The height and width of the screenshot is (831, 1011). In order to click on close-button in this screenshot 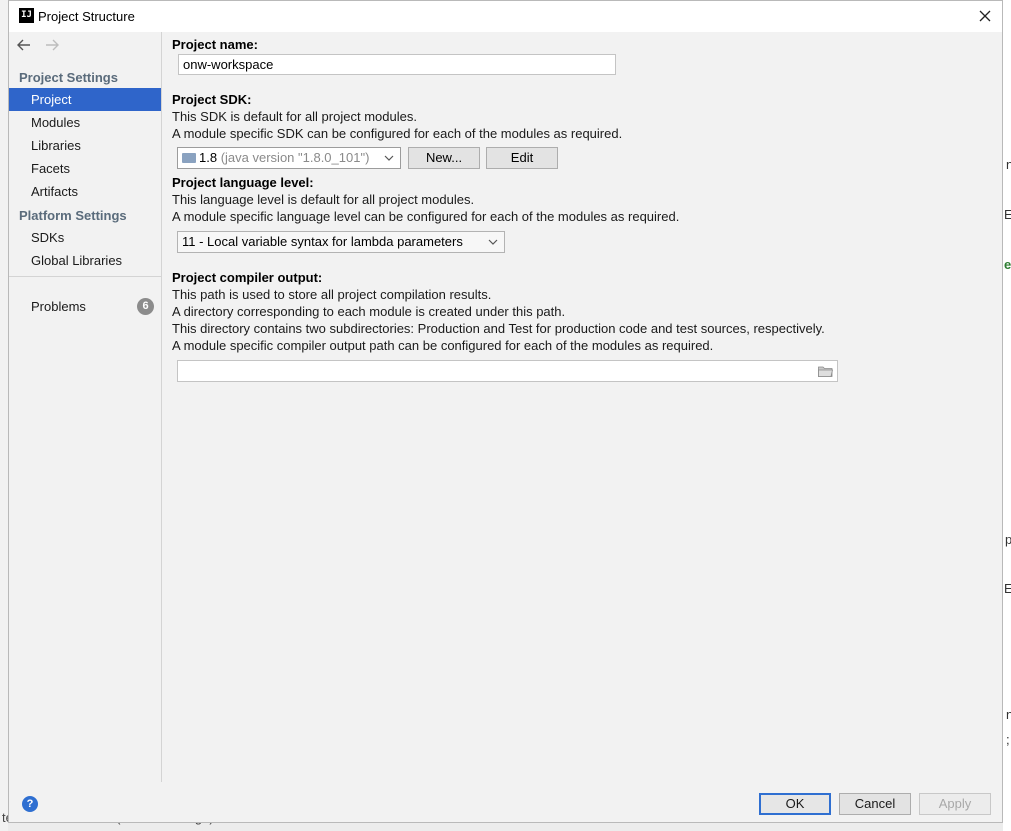, I will do `click(985, 16)`.